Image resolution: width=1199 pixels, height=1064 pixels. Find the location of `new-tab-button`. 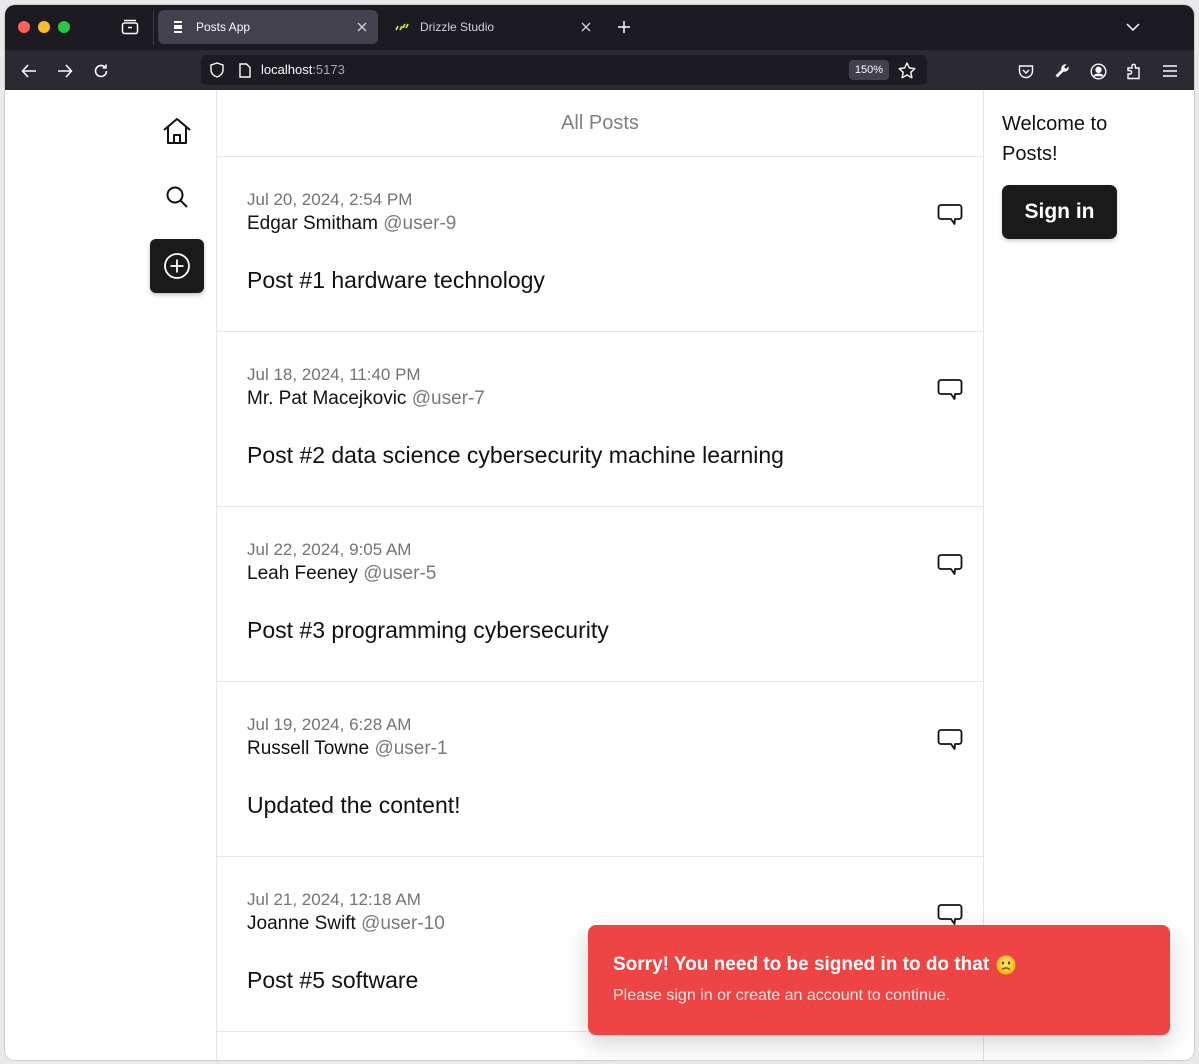

new-tab-button is located at coordinates (624, 27).